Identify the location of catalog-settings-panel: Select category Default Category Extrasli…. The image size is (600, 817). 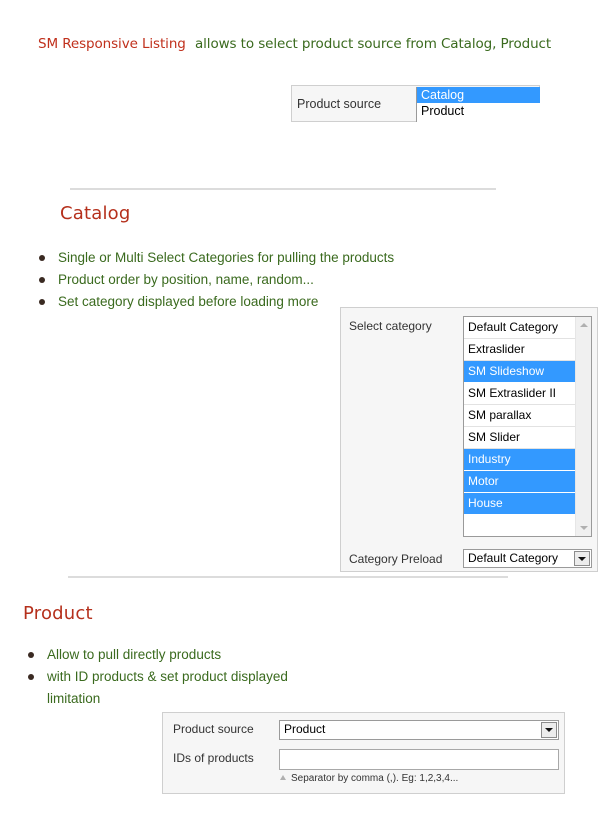
(469, 439).